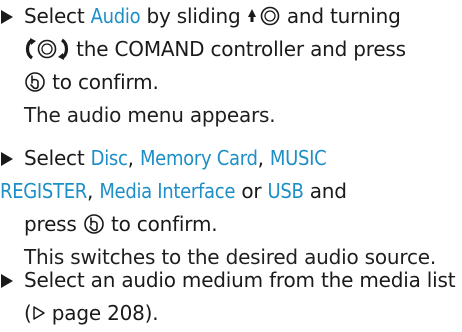 Image resolution: width=462 pixels, height=332 pixels. Describe the element at coordinates (115, 16) in the screenshot. I see `display-term-audio: Audio` at that location.